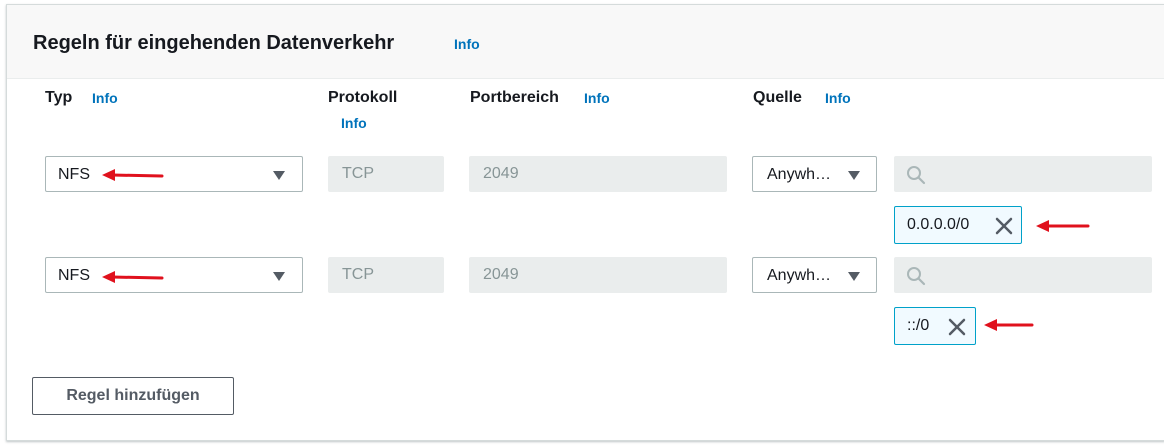 The height and width of the screenshot is (447, 1164). I want to click on rule-2-cidr-value: ::/0, so click(918, 325).